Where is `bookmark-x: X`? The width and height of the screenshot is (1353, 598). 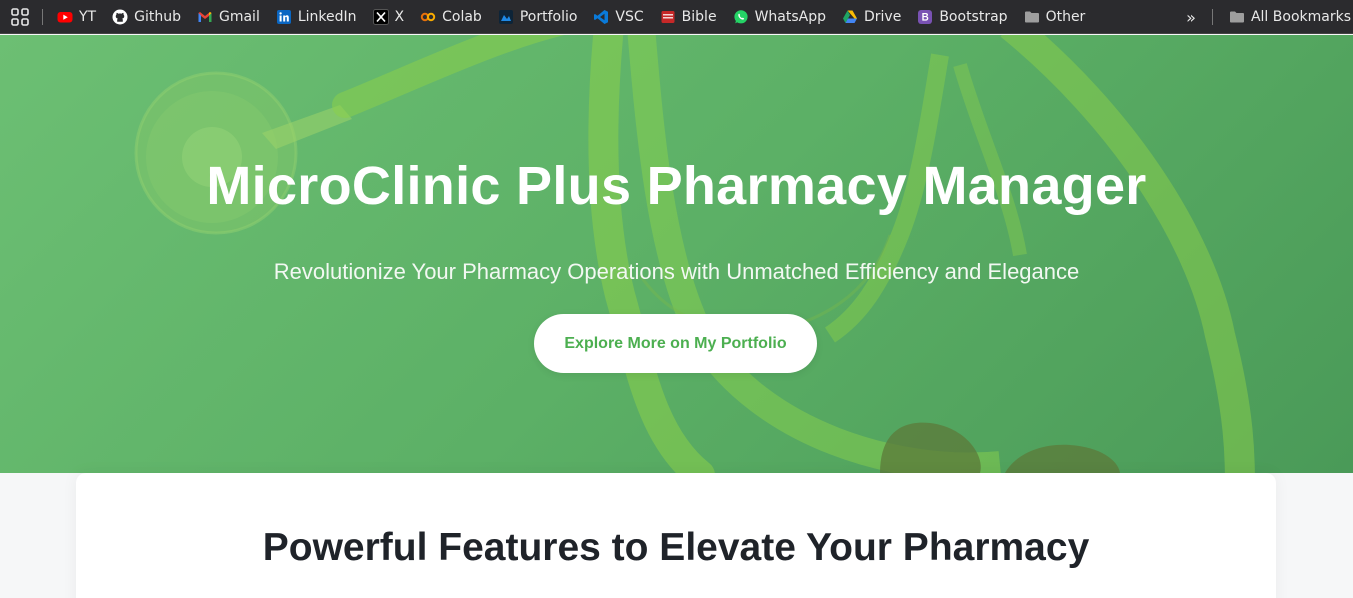 bookmark-x: X is located at coordinates (389, 17).